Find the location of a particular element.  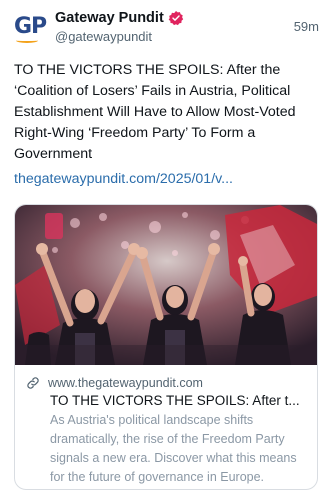

post-header: GP Gateway Pundit @gatewaypundit 59m is located at coordinates (166, 28).